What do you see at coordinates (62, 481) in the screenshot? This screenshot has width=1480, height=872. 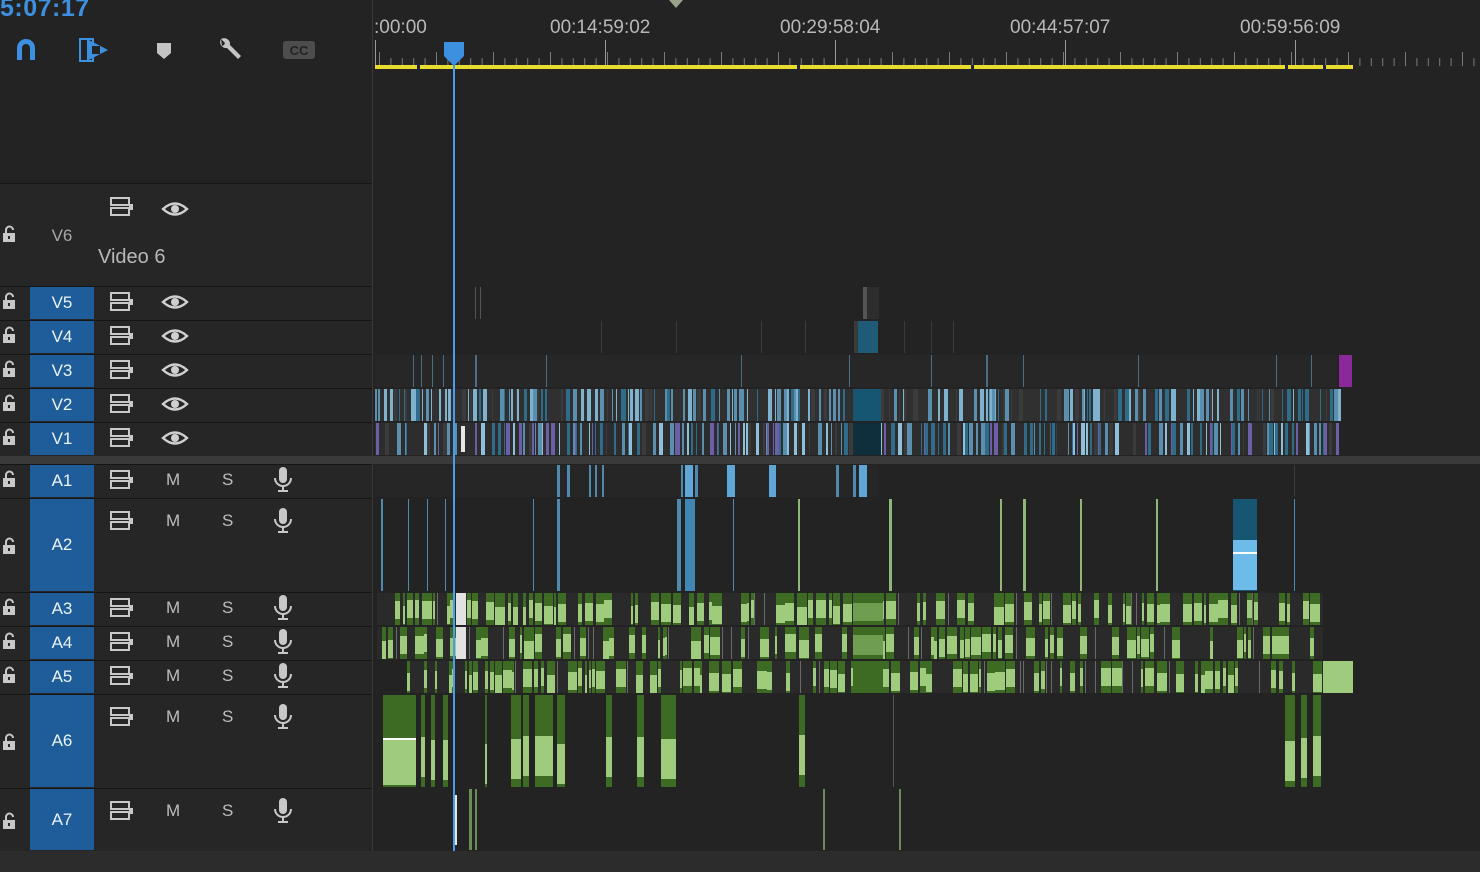 I see `track-target-label: A1` at bounding box center [62, 481].